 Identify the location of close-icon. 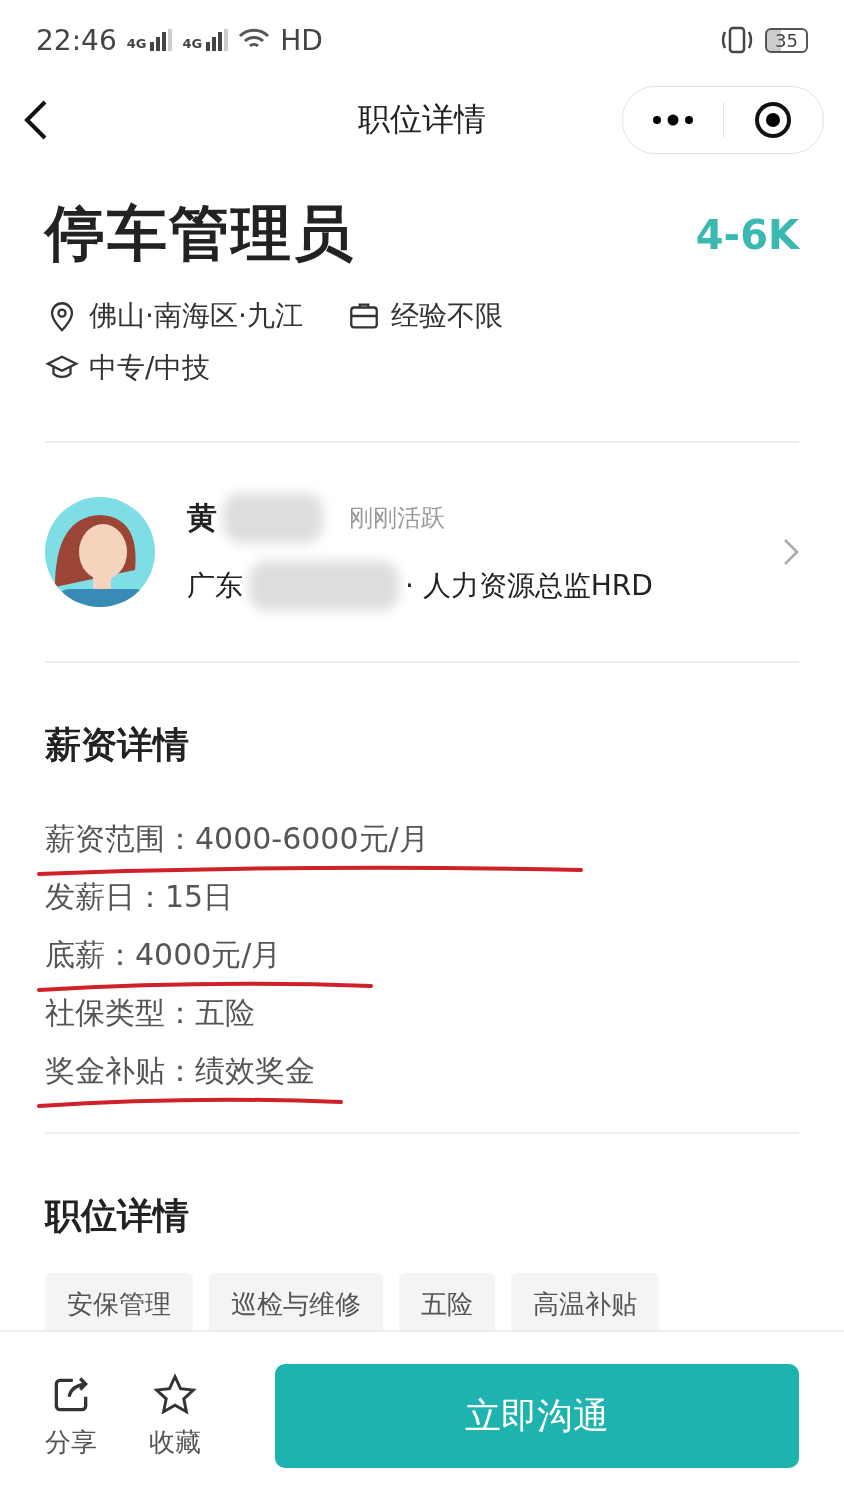
(773, 120).